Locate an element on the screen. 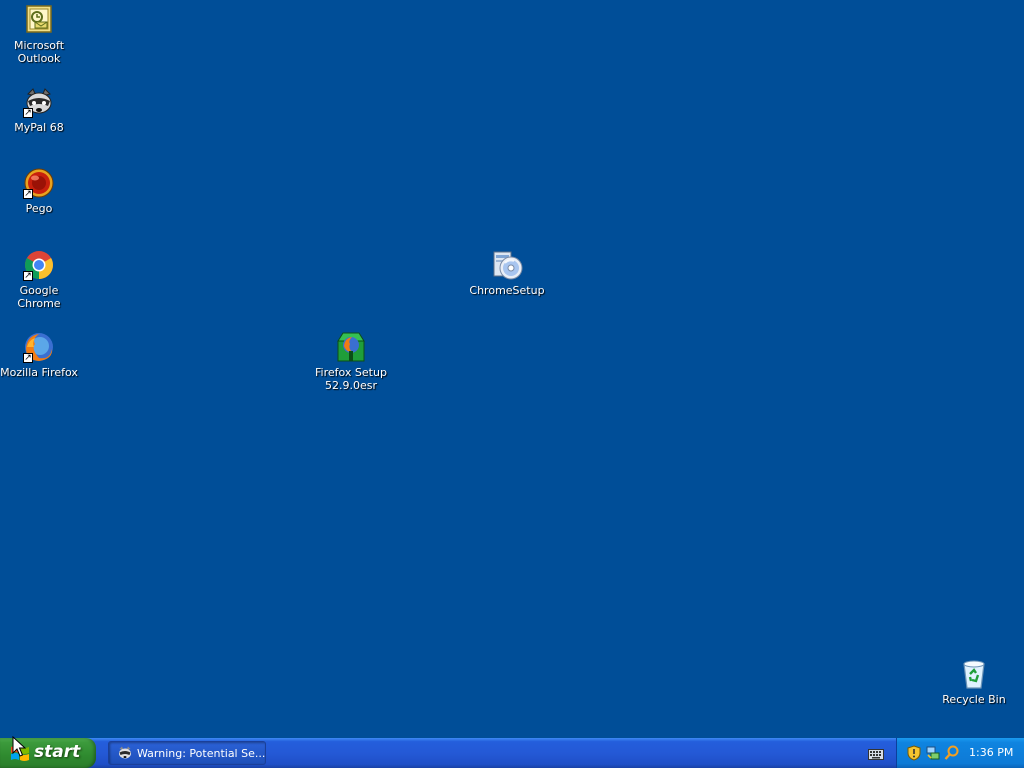  desktop-icon-mypal-68: ↗ MyPal 68 is located at coordinates (39, 110).